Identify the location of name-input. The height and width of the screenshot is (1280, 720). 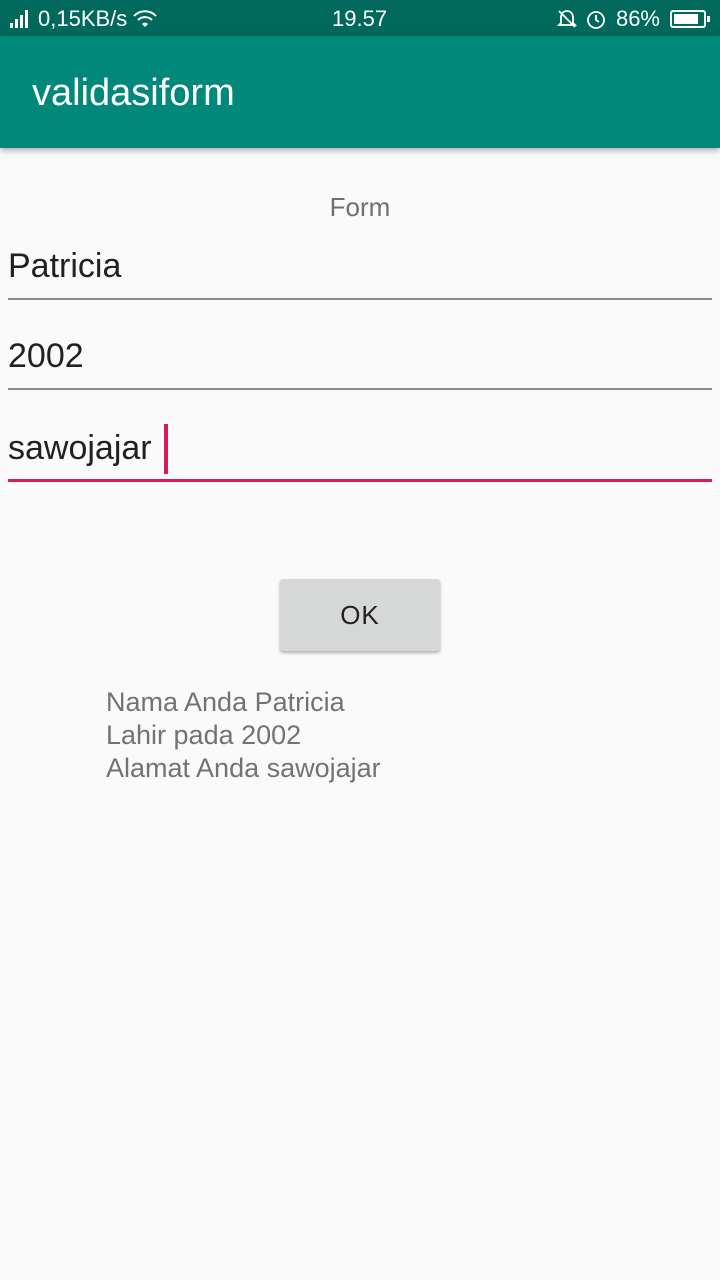
(360, 266).